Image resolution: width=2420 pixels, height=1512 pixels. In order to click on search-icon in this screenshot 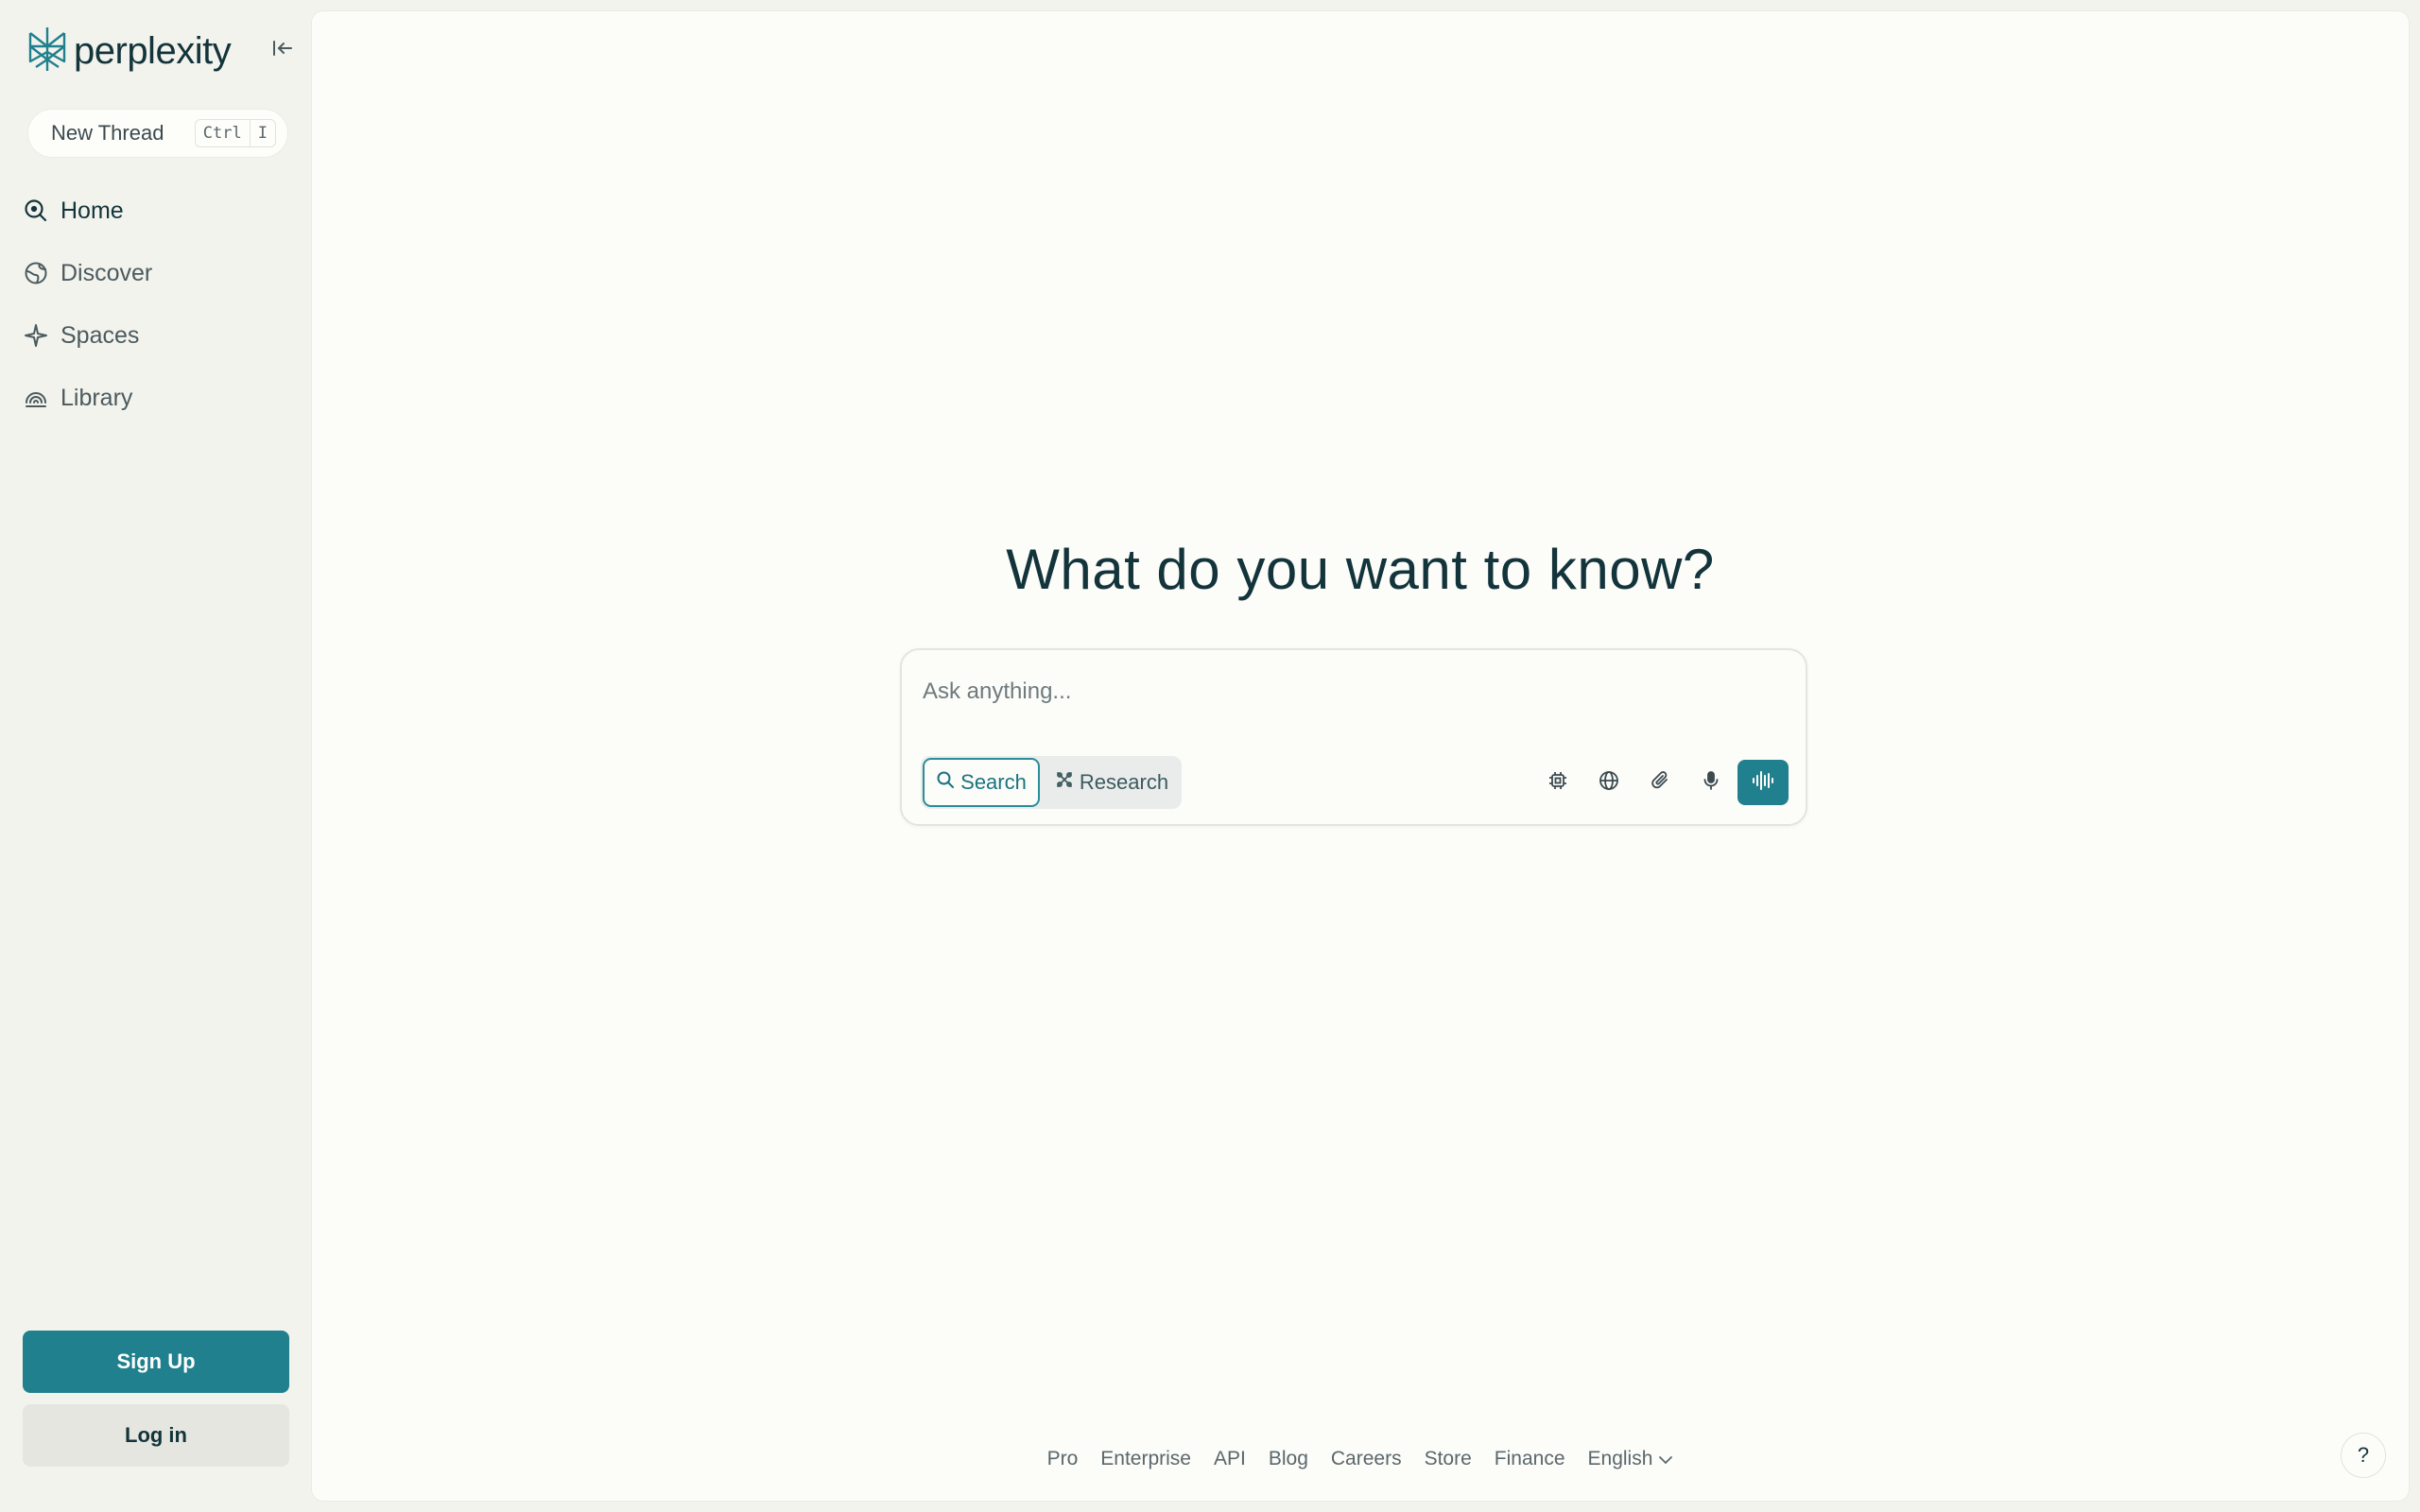, I will do `click(945, 782)`.